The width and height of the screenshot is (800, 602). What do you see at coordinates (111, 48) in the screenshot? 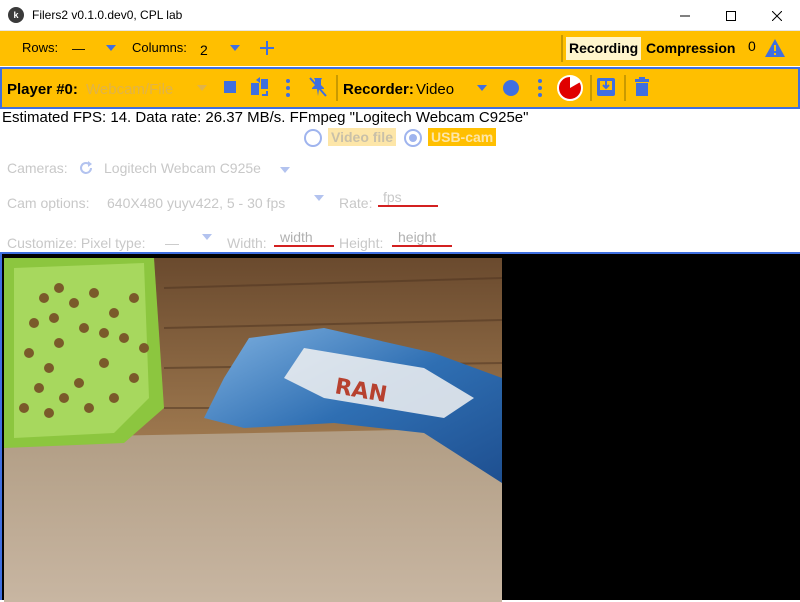
I see `rows-dropdown-icon` at bounding box center [111, 48].